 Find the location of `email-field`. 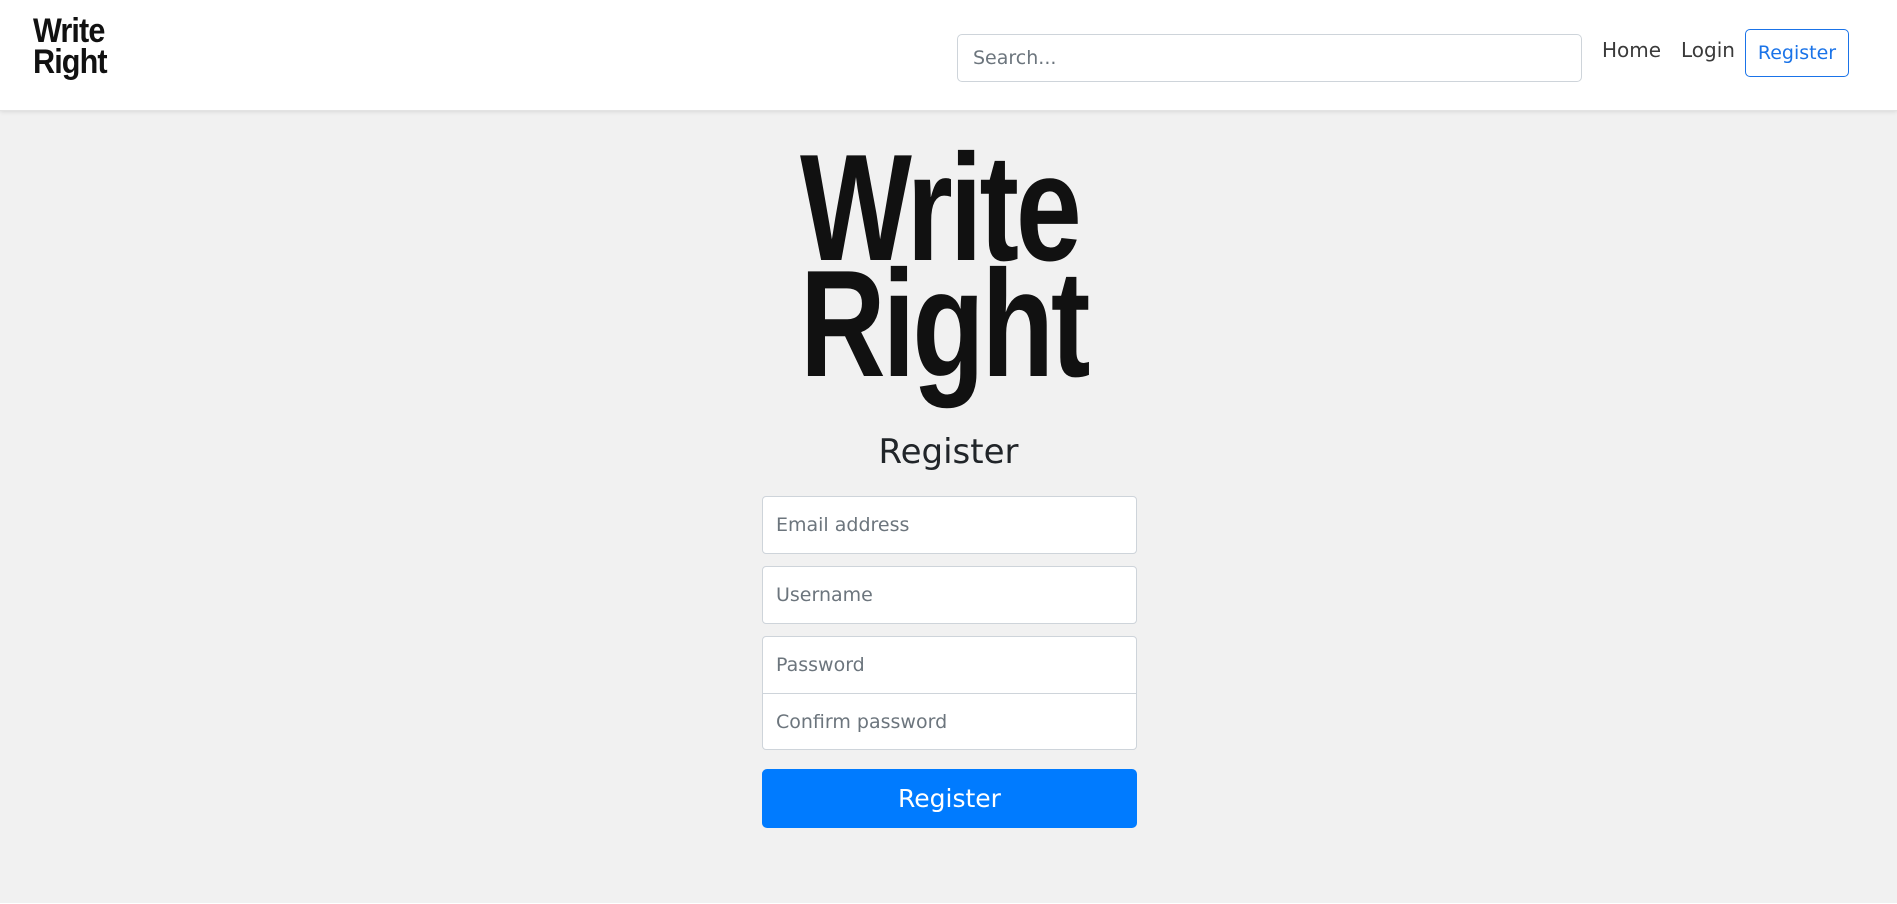

email-field is located at coordinates (949, 525).